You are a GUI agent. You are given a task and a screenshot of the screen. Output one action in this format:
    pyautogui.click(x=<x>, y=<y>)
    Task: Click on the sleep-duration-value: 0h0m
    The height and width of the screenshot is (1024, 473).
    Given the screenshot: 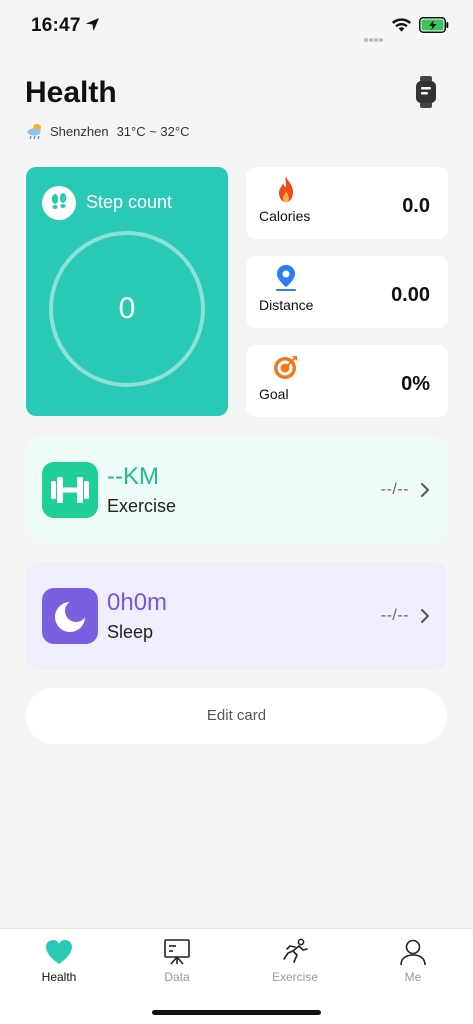 What is the action you would take?
    pyautogui.click(x=137, y=602)
    